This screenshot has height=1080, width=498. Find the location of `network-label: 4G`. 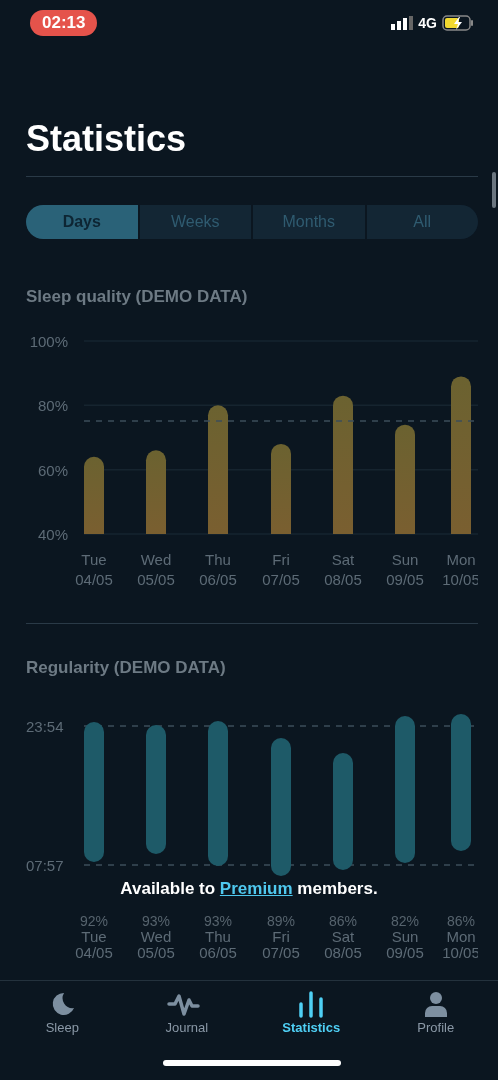

network-label: 4G is located at coordinates (427, 23).